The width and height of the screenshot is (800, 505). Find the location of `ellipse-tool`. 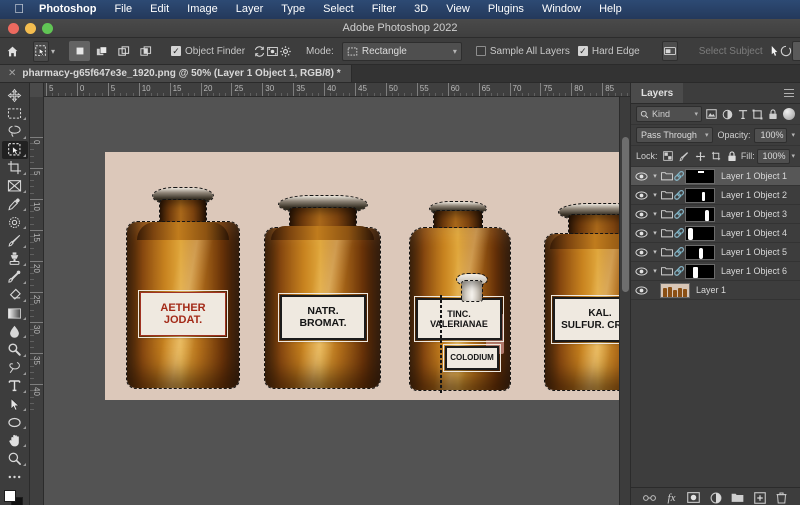

ellipse-tool is located at coordinates (15, 422).